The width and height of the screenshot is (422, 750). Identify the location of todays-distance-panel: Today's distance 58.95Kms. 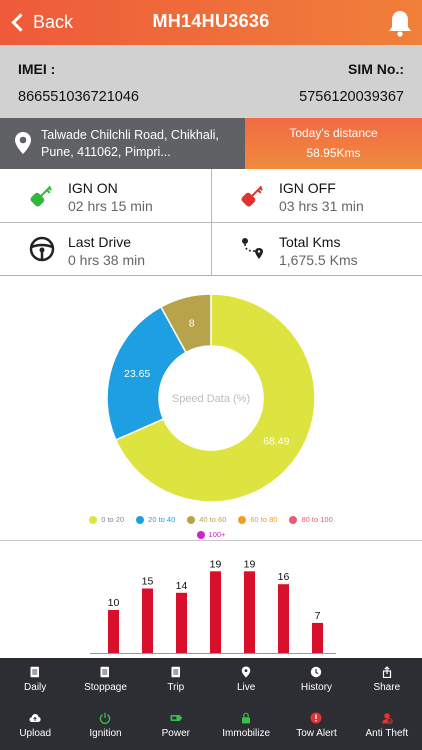
(333, 143).